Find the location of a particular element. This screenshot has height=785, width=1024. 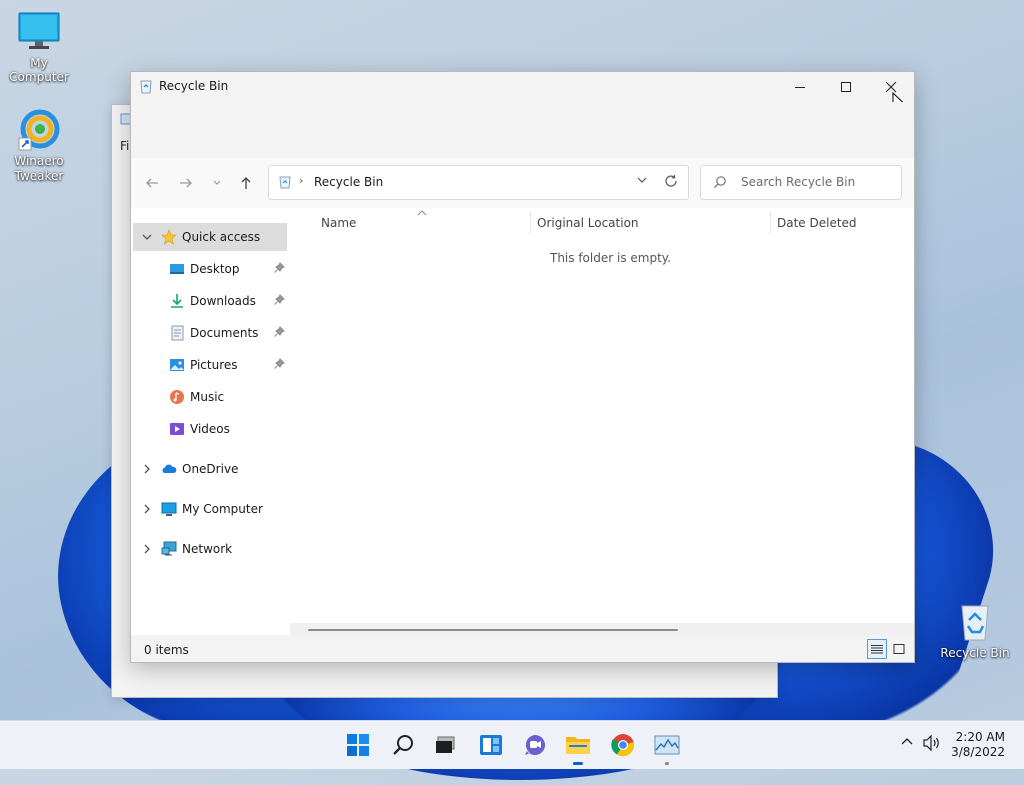

desktop-folder-icon is located at coordinates (177, 269).